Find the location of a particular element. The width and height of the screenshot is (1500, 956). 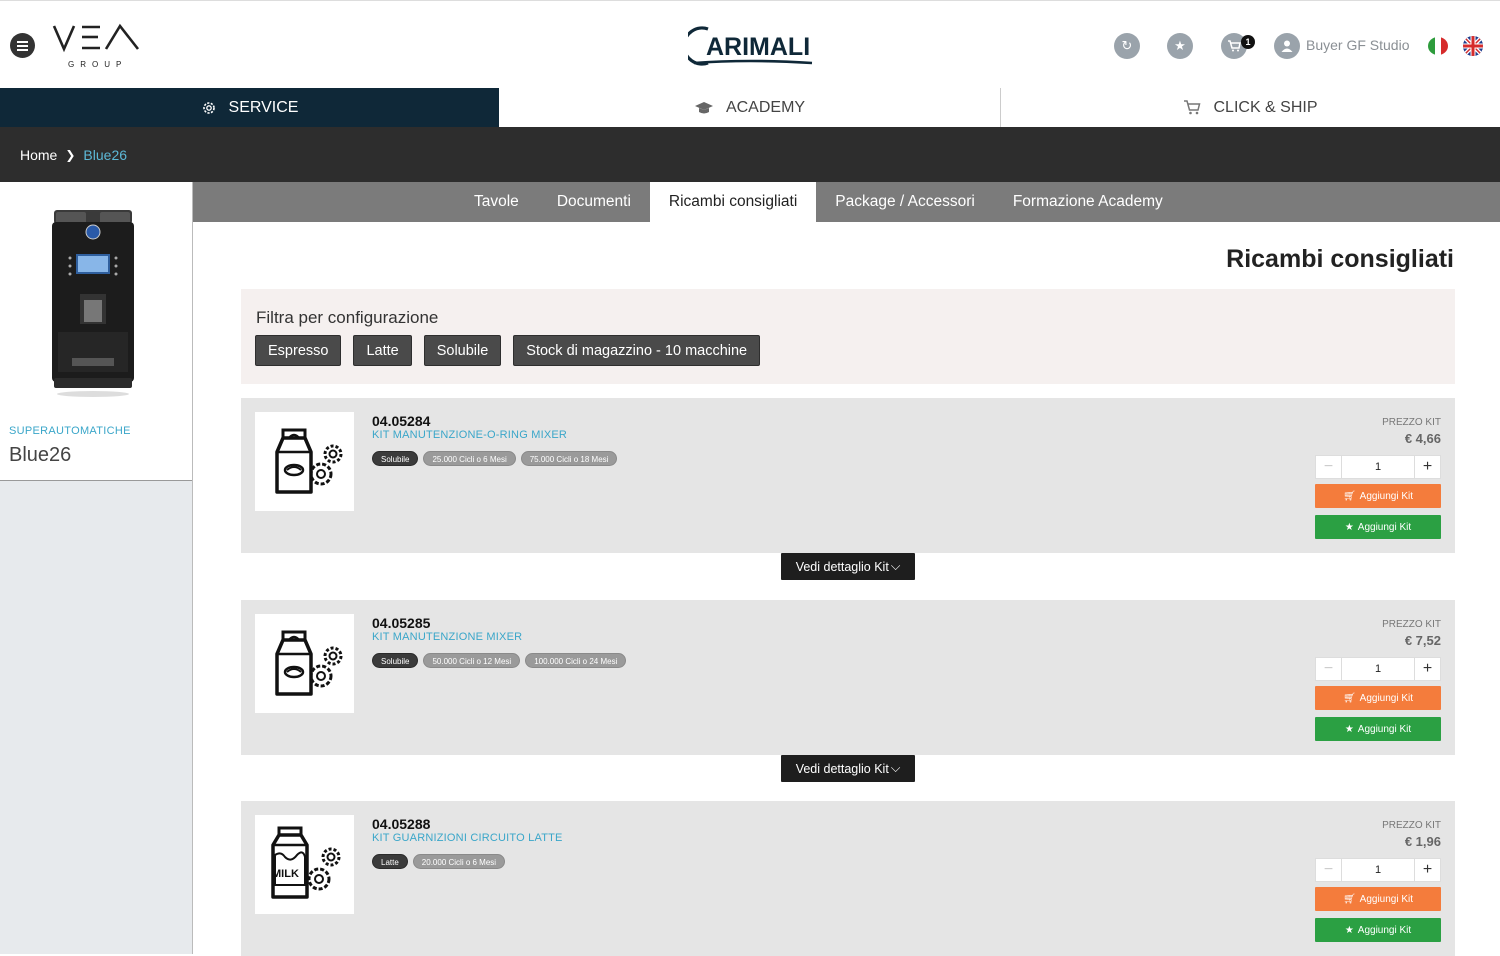

kit-name: KIT MANUTENZIONE MIXER is located at coordinates (447, 637).